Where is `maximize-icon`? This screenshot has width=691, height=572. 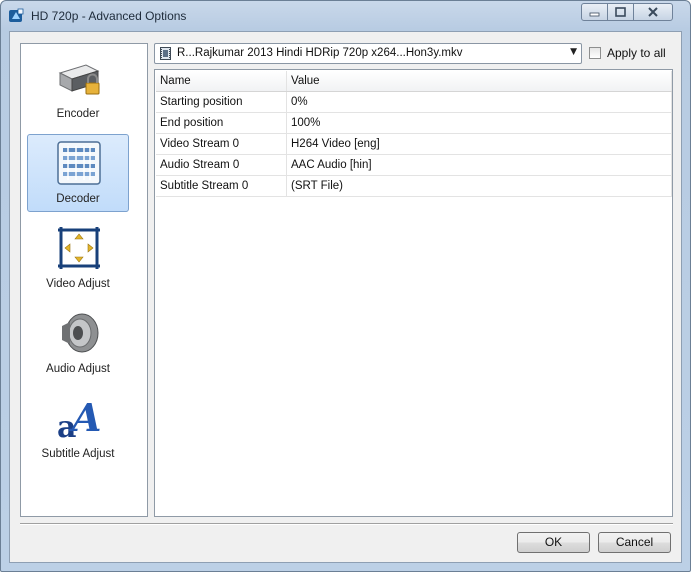
maximize-icon is located at coordinates (620, 12).